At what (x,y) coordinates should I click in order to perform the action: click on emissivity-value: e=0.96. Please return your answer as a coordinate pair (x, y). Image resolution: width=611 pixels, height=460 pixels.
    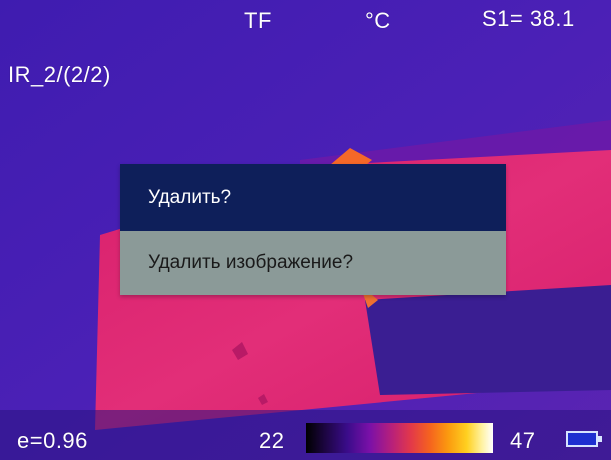
    Looking at the image, I should click on (52, 440).